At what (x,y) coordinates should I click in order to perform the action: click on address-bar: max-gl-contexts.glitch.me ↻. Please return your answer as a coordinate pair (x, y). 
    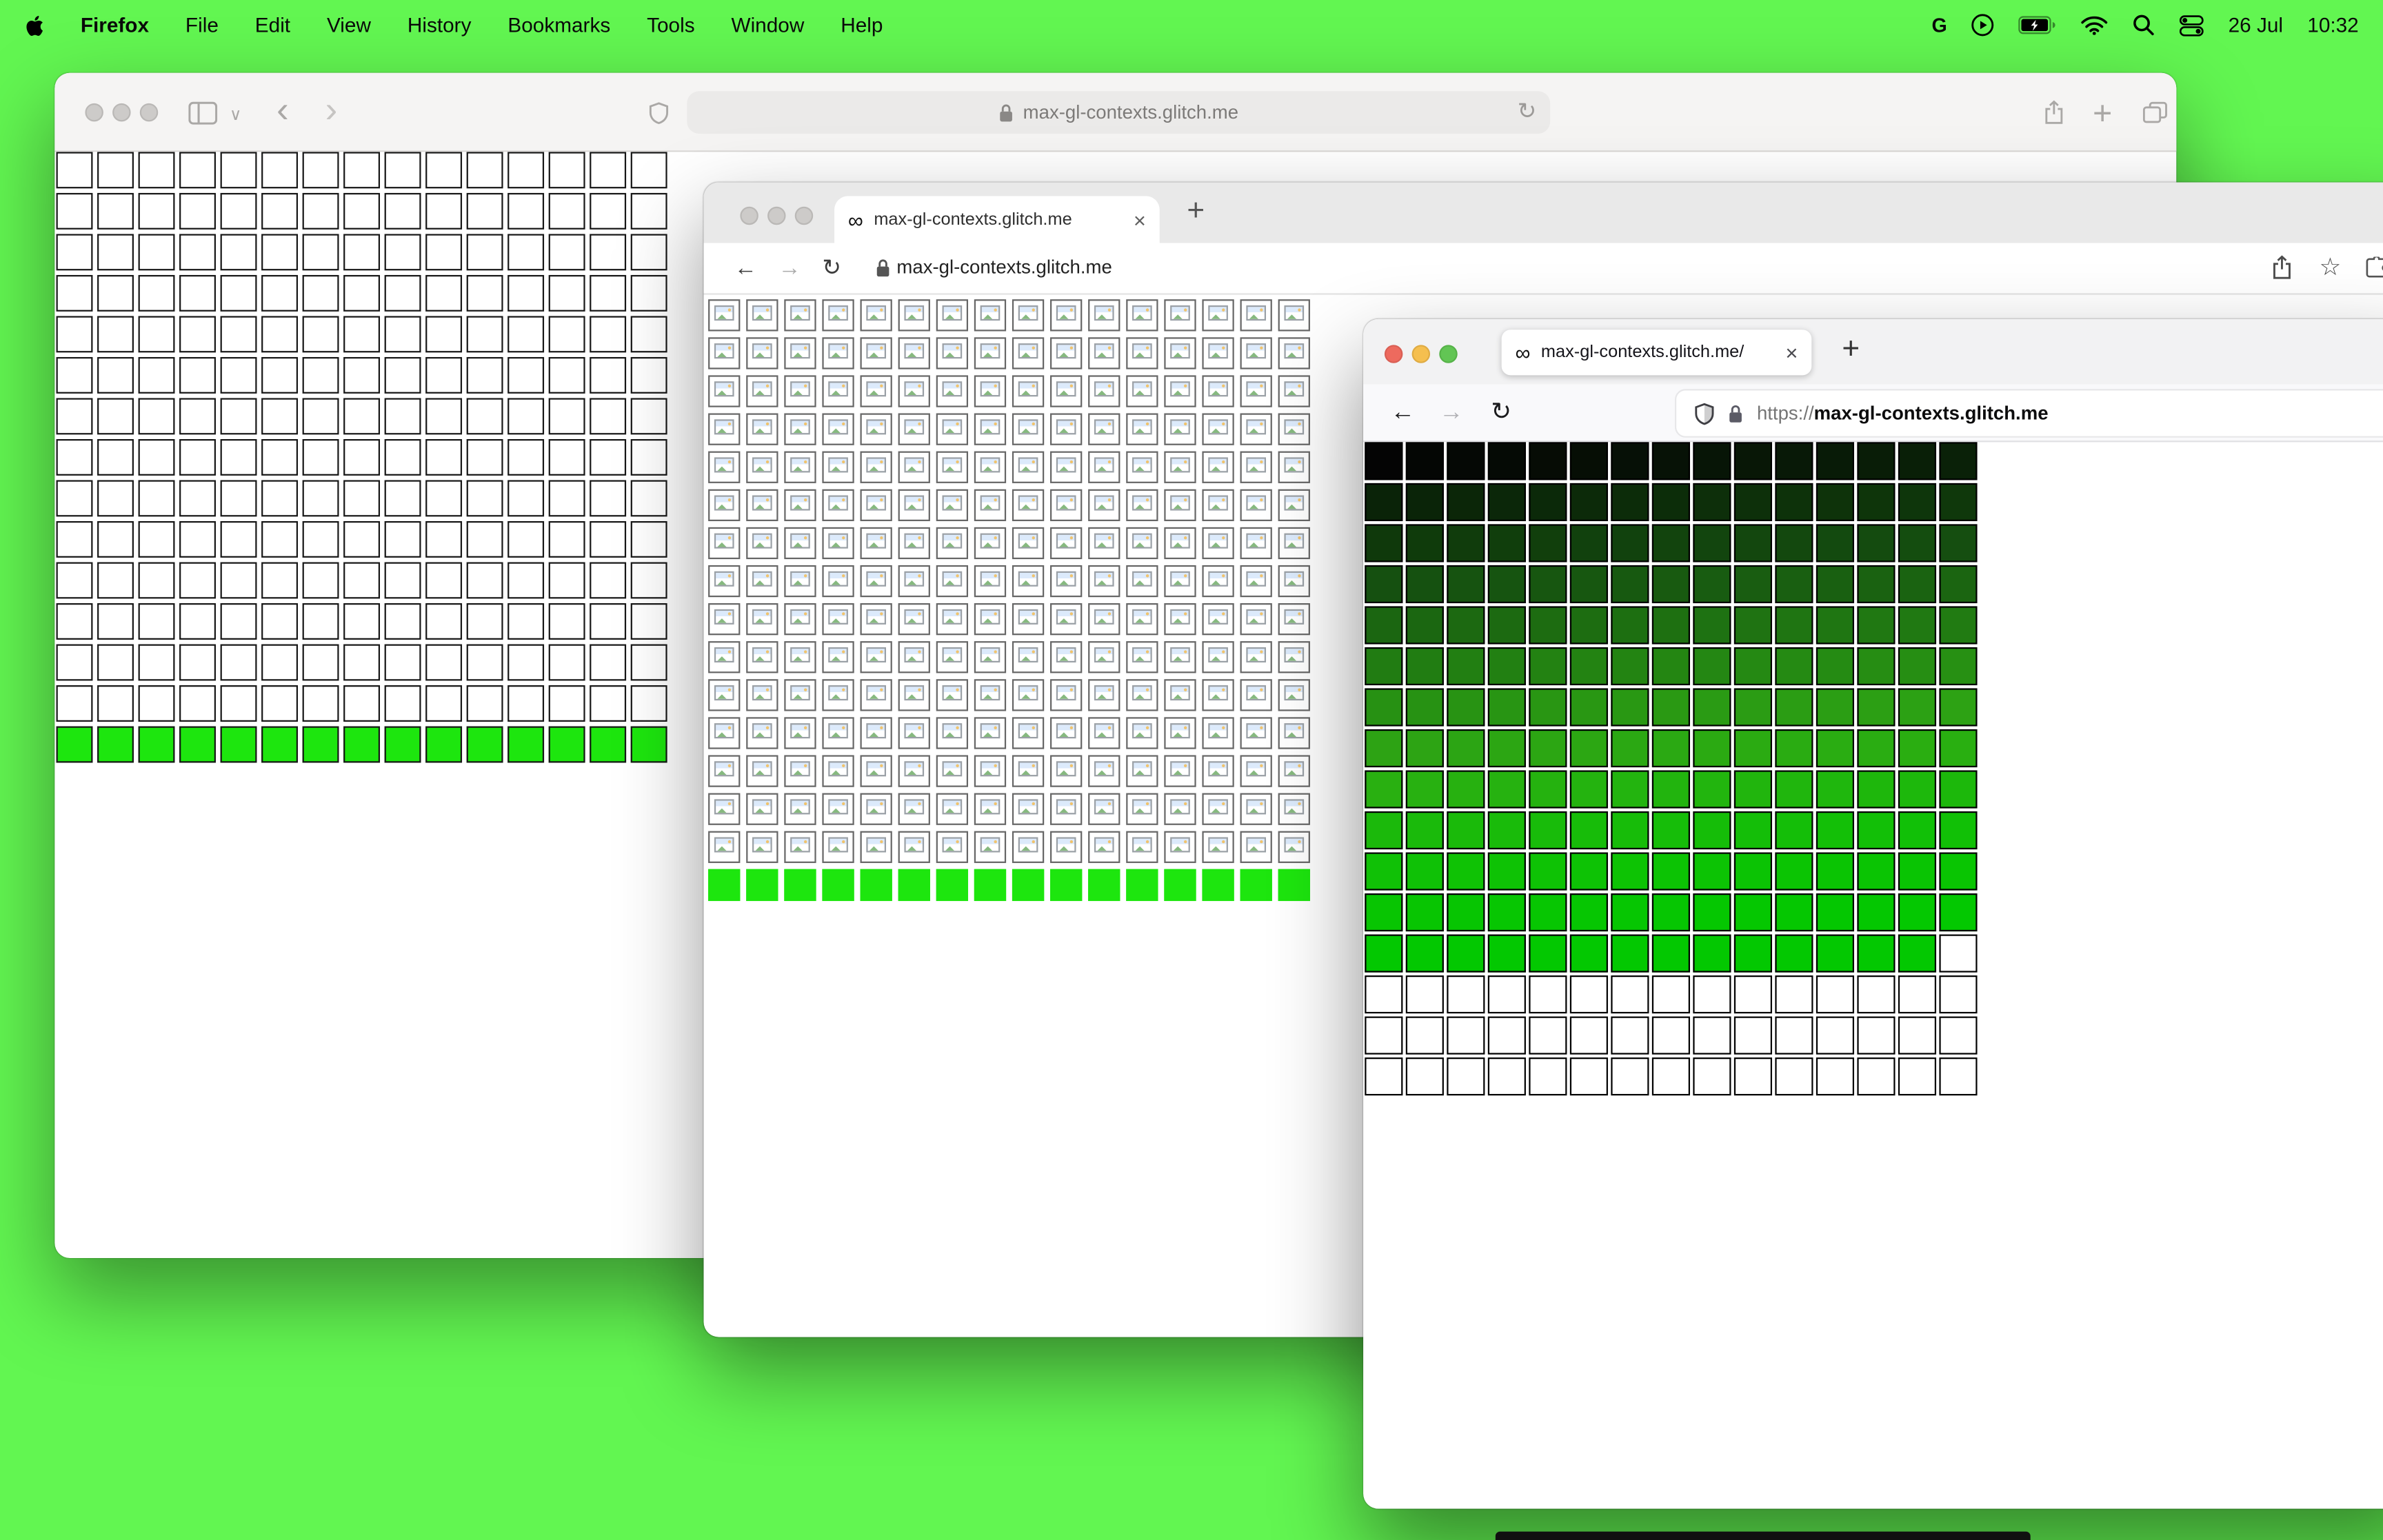
    Looking at the image, I should click on (1119, 113).